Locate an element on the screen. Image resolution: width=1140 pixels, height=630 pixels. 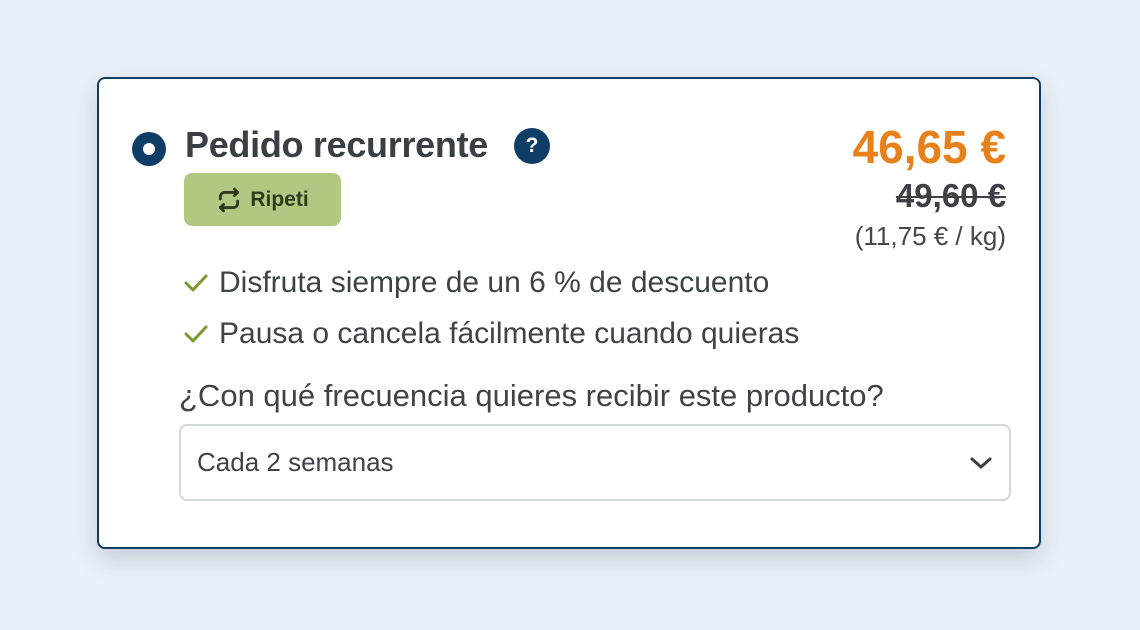
unit-price: (11,75 € / kg) is located at coordinates (930, 236).